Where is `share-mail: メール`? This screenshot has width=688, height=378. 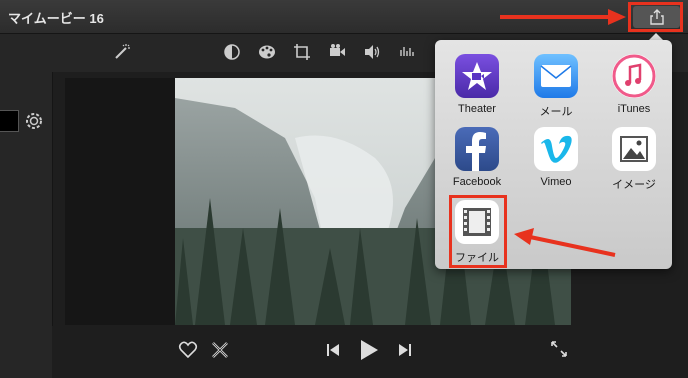
share-mail: メール is located at coordinates (556, 86).